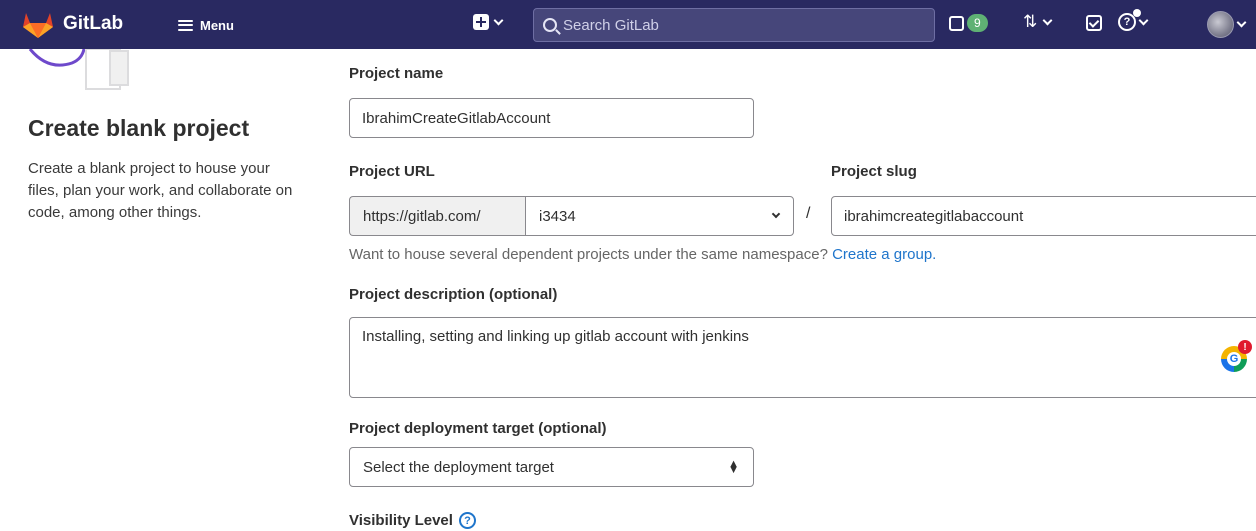 This screenshot has width=1256, height=531. I want to click on deployment-target-select: Select the deployment target ▲ ▼, so click(551, 467).